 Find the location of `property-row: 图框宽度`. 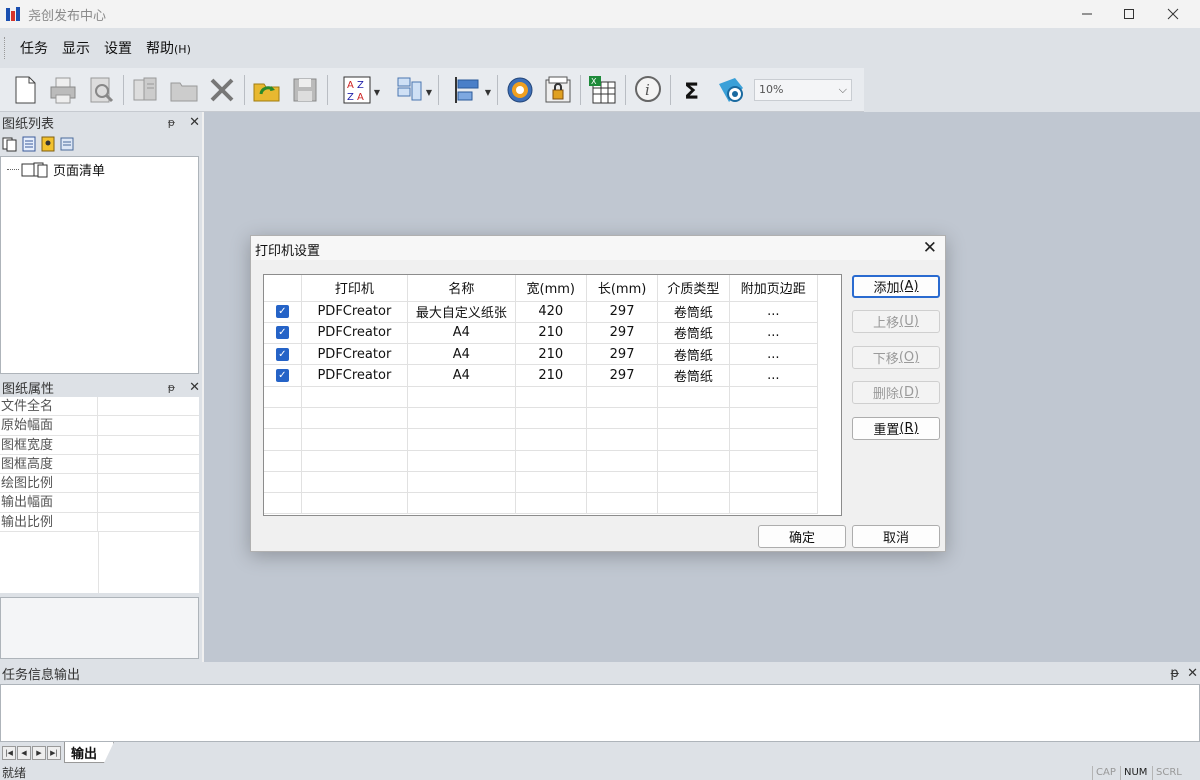

property-row: 图框宽度 is located at coordinates (99, 445).